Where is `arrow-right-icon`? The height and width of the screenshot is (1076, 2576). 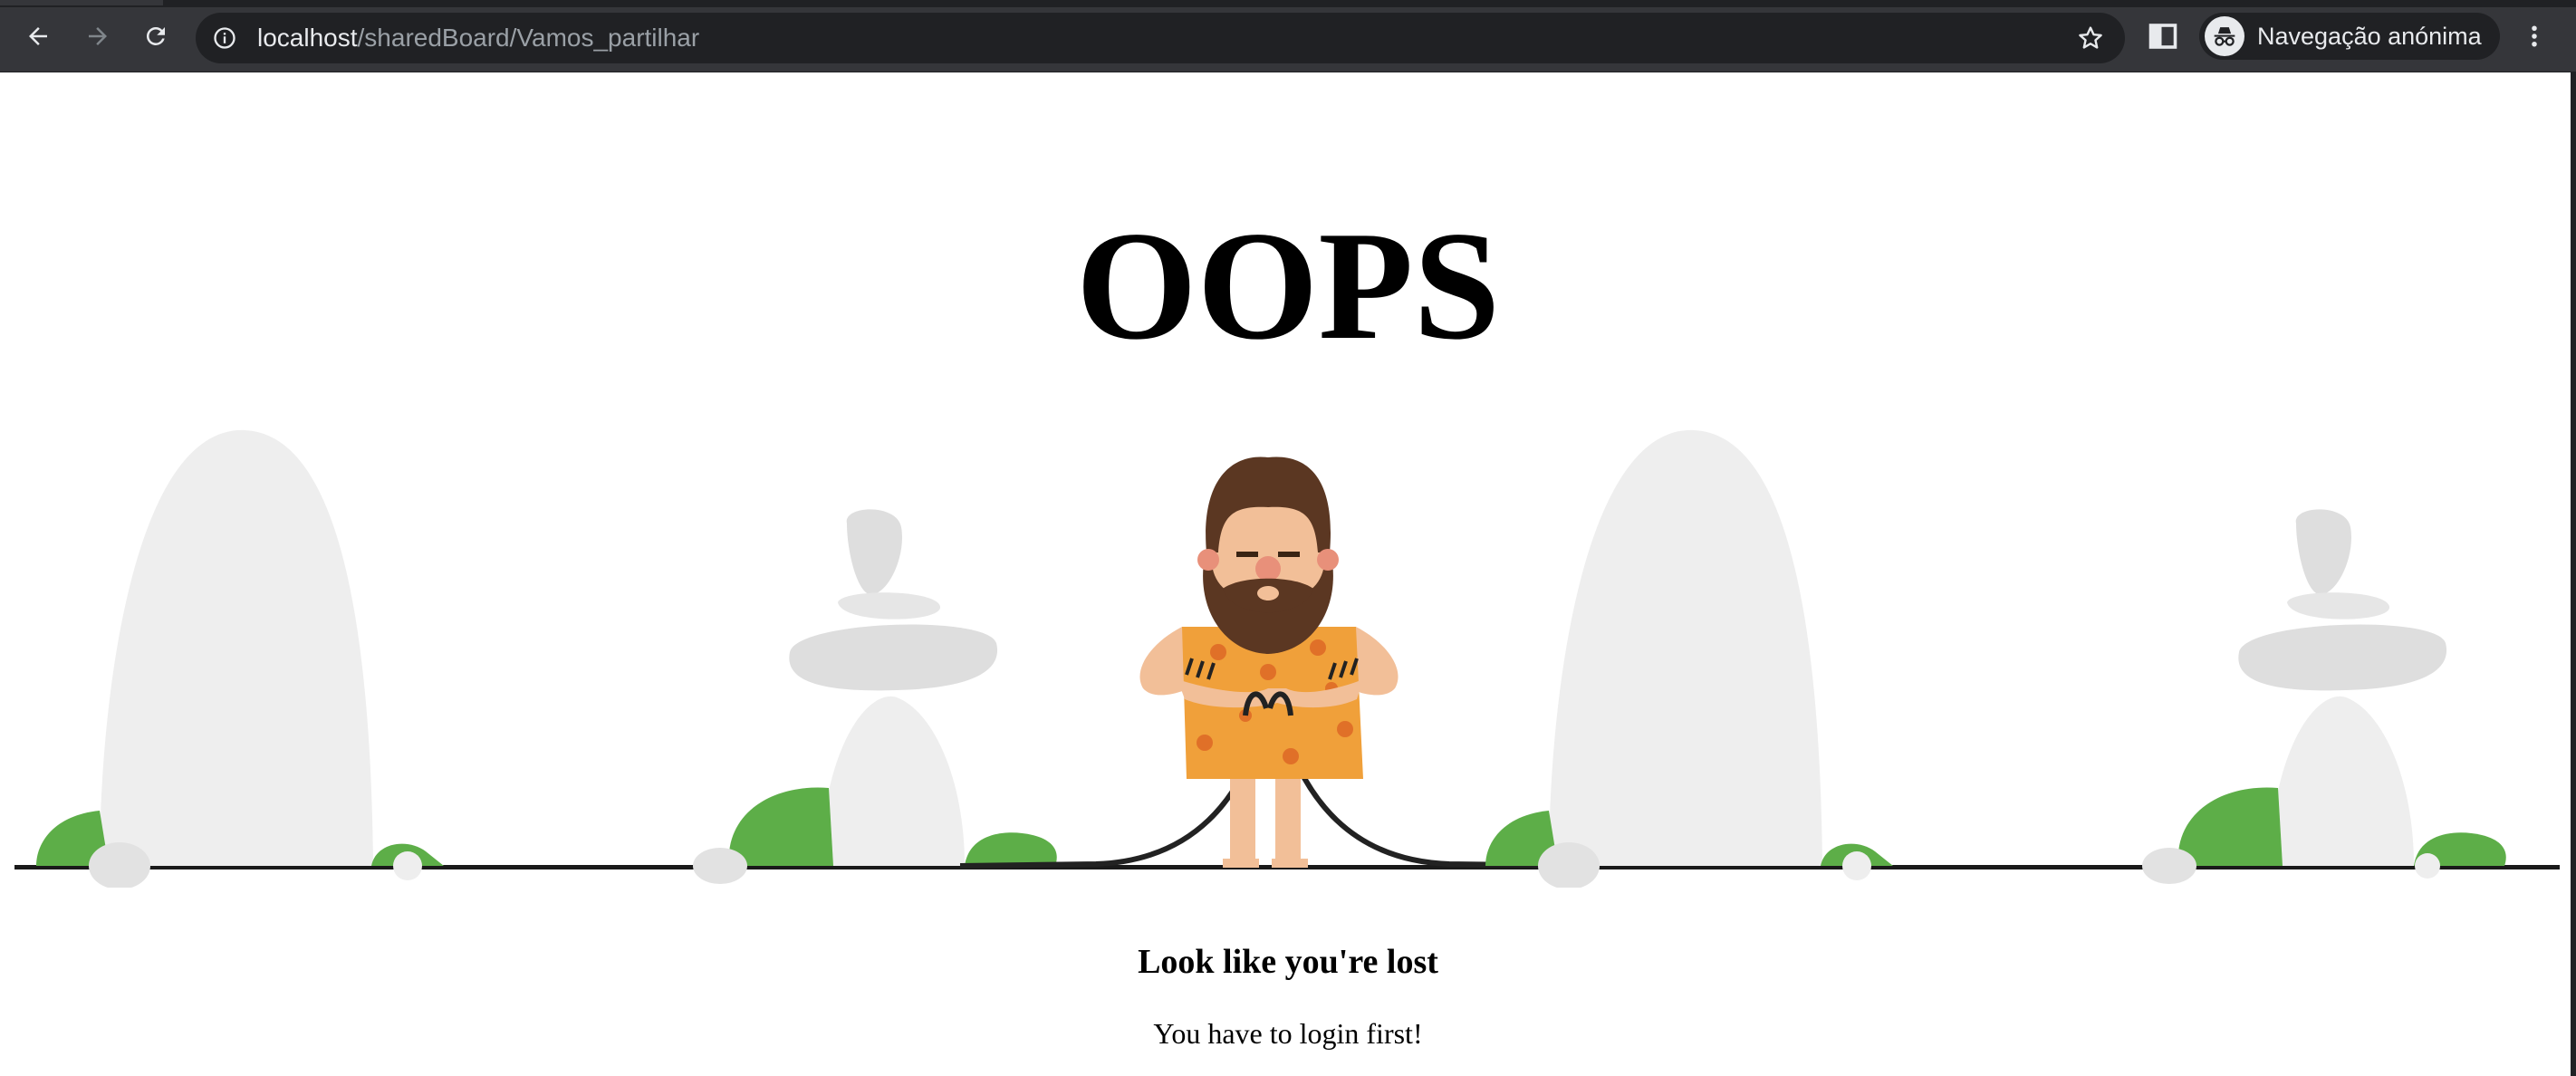 arrow-right-icon is located at coordinates (98, 36).